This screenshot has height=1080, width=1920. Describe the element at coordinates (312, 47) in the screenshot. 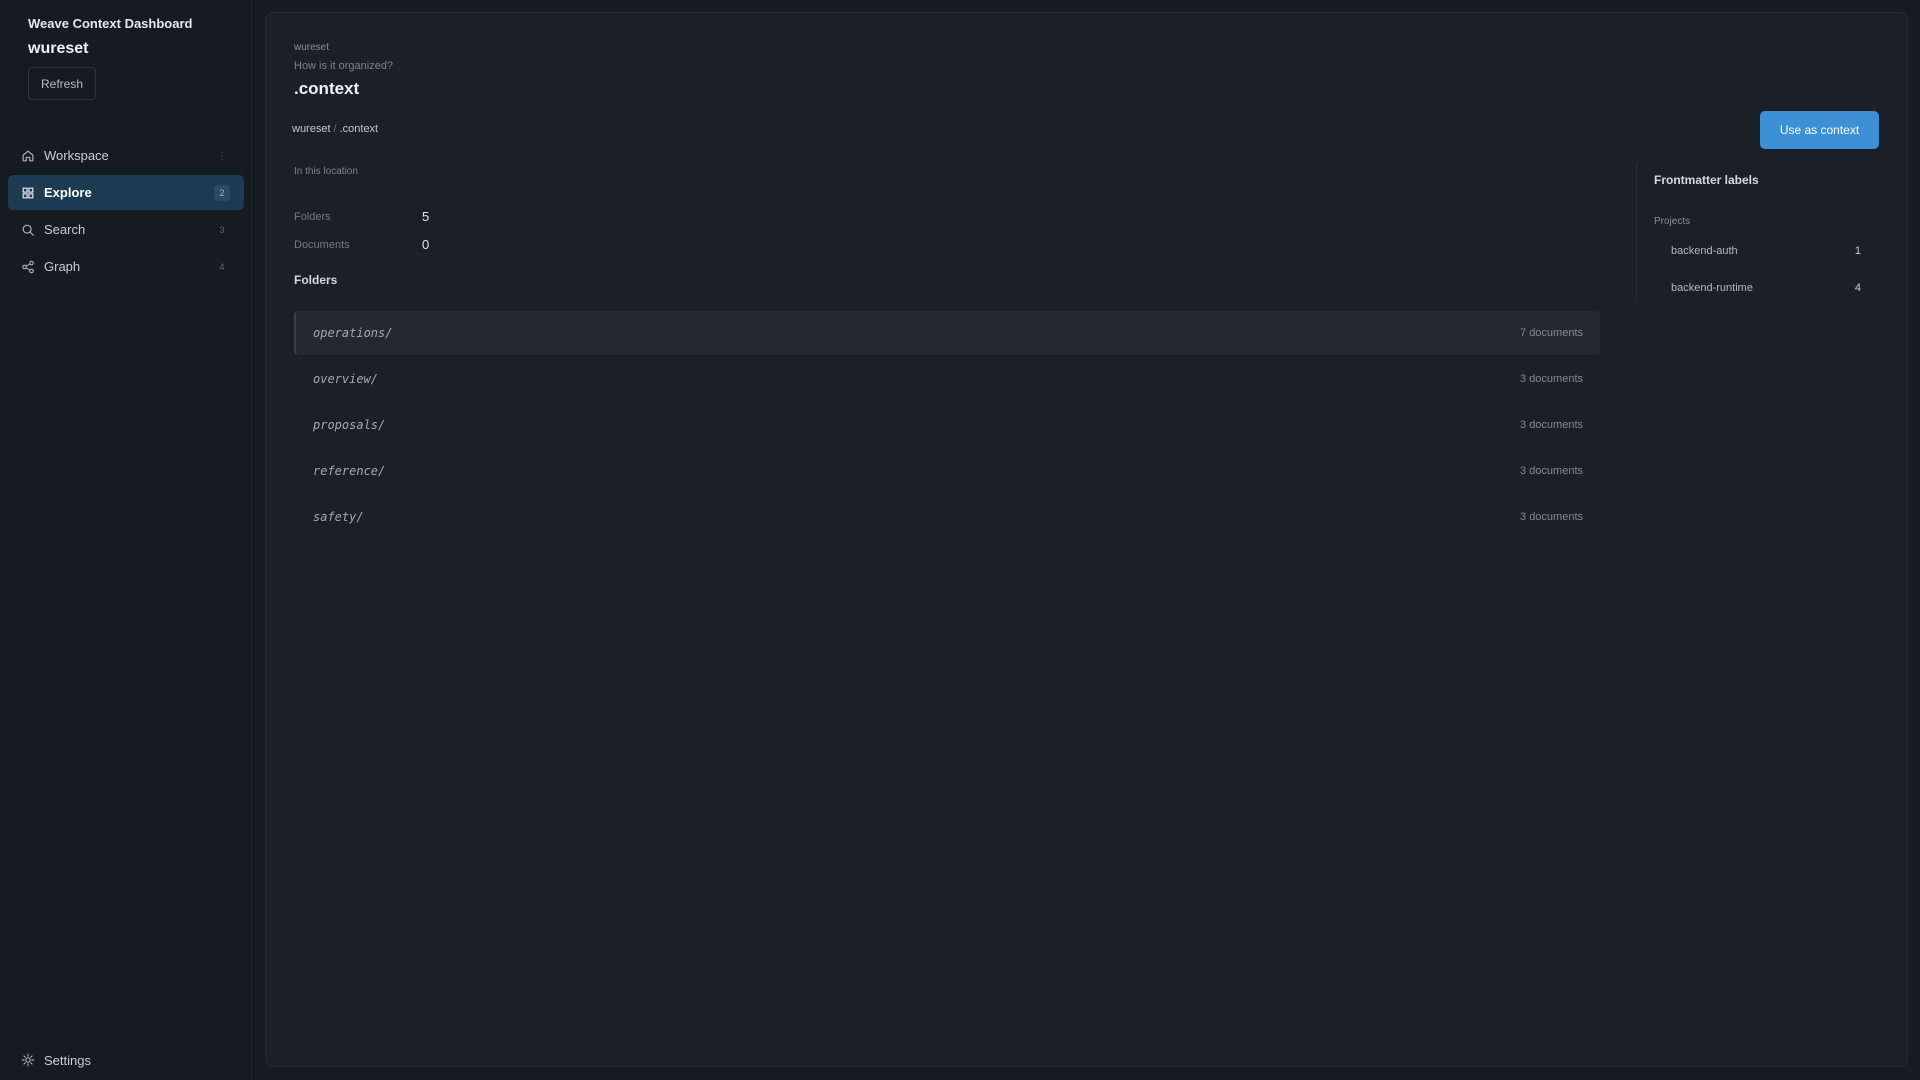

I see `eyebrow-label: wureset` at that location.